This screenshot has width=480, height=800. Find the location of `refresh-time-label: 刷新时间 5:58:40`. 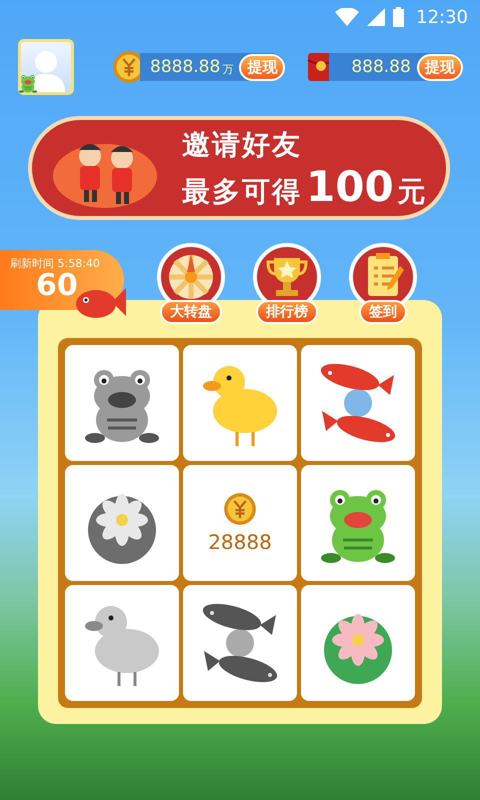

refresh-time-label: 刷新时间 5:58:40 is located at coordinates (55, 263).